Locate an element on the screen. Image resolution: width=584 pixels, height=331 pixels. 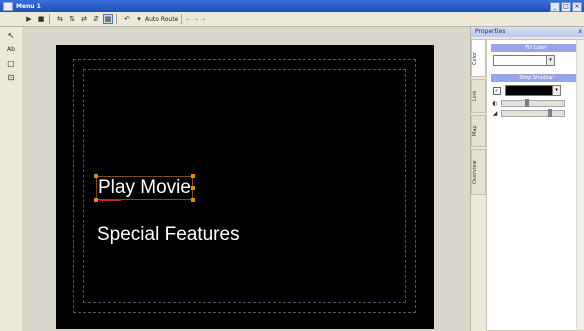
shadow-color-row: ✓ ▾ is located at coordinates (536, 90).